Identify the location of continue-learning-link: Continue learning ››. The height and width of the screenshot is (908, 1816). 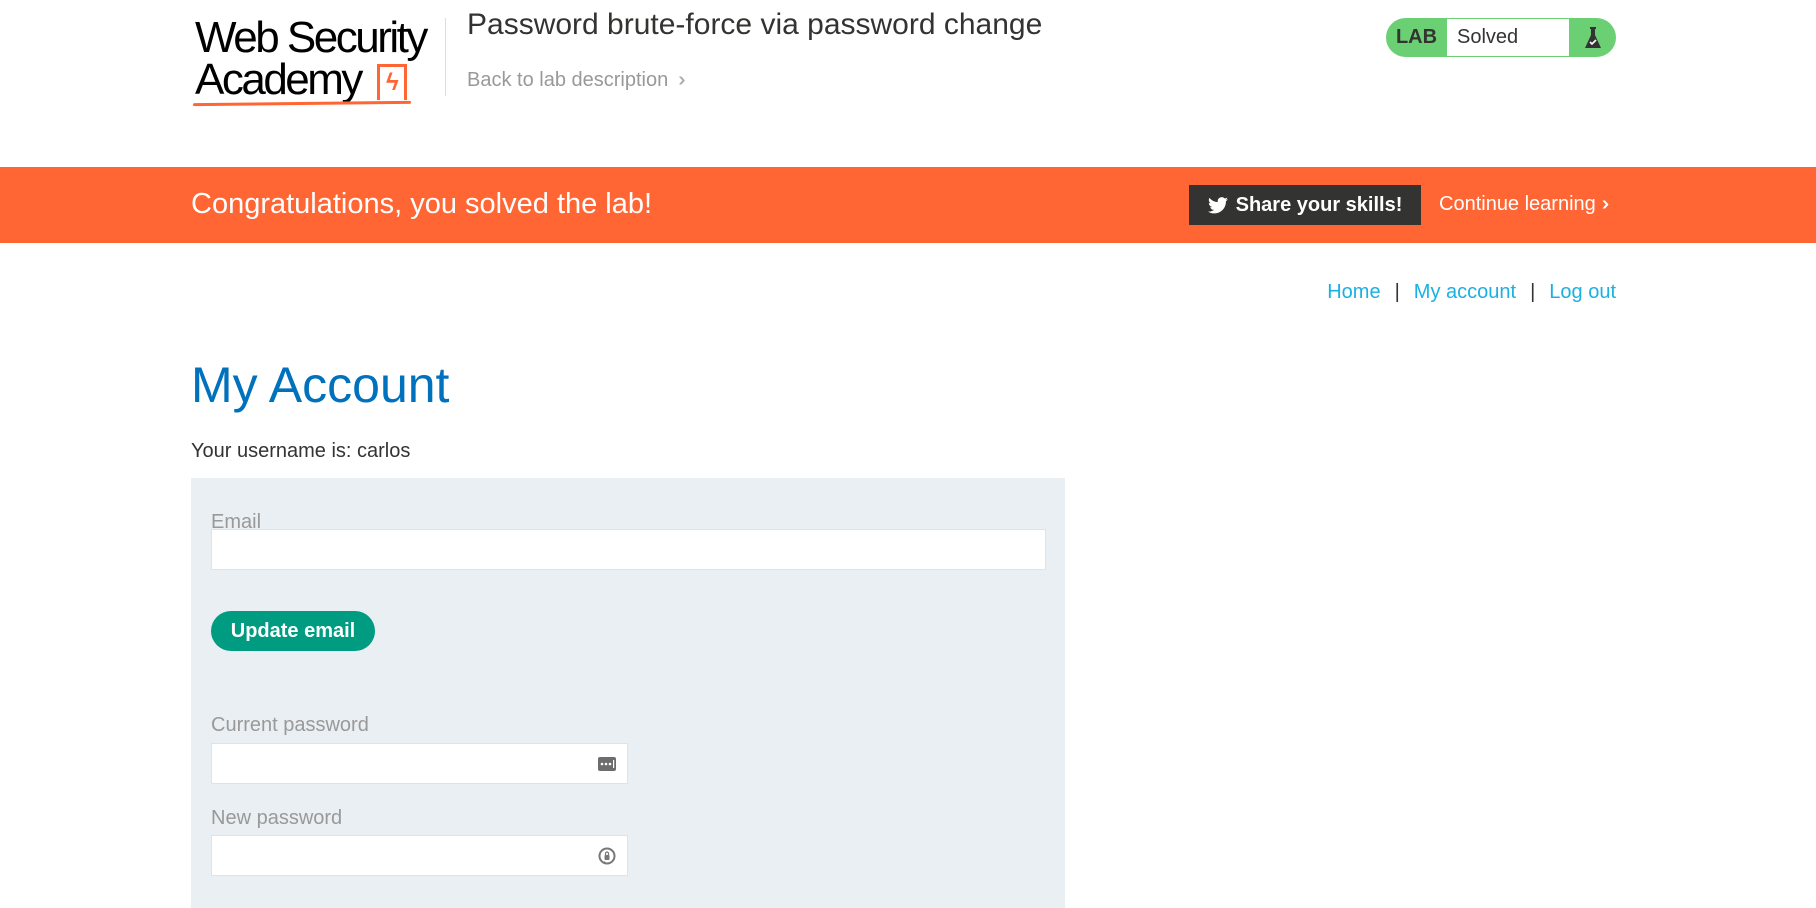
(1525, 204).